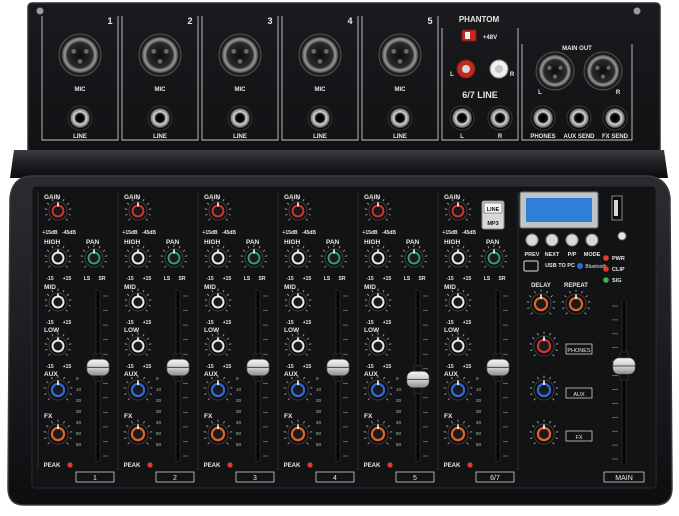 Image resolution: width=679 pixels, height=516 pixels. What do you see at coordinates (149, 233) in the screenshot?
I see `gain-range-max: -45dB` at bounding box center [149, 233].